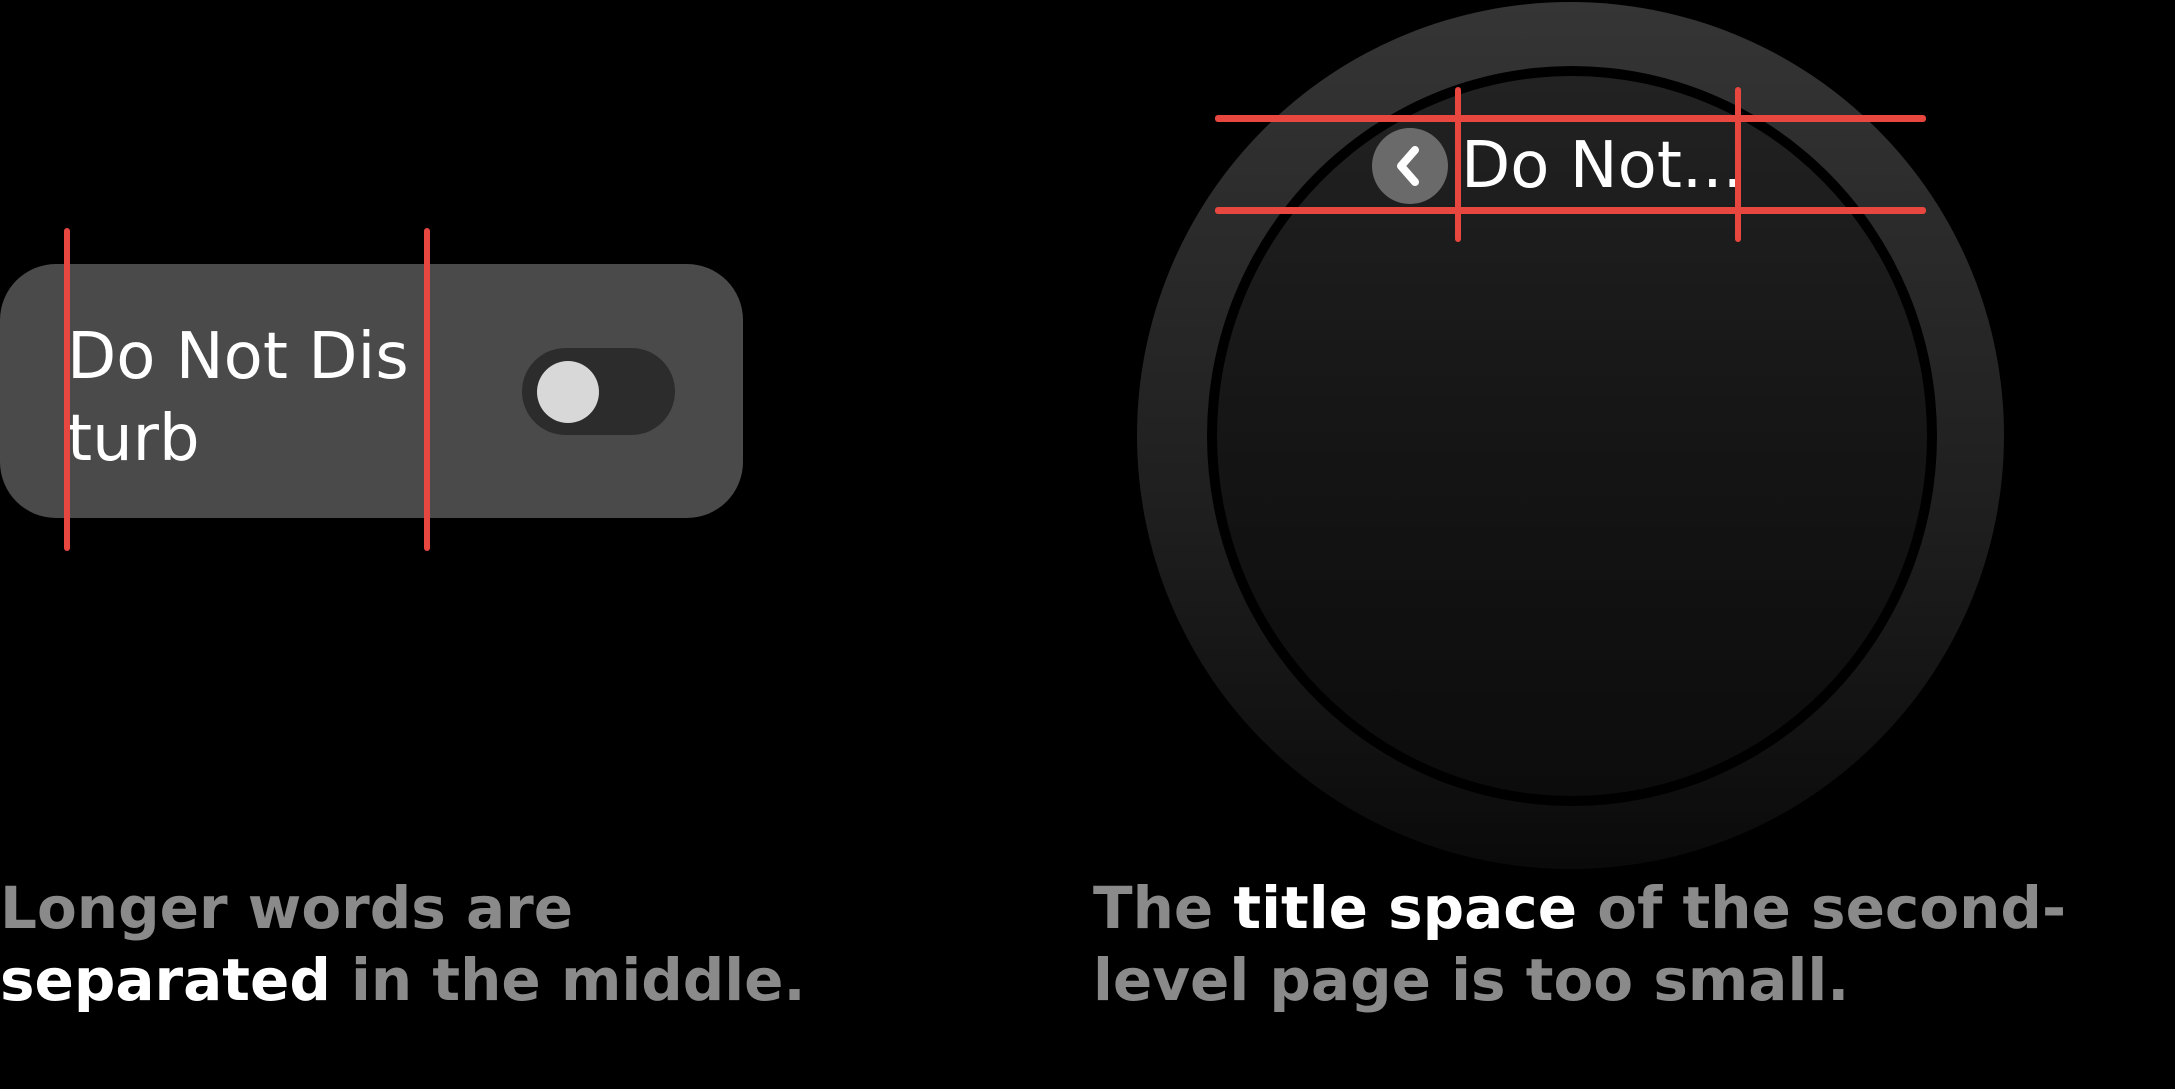 The width and height of the screenshot is (2175, 1089). I want to click on right-caption-rest: of the second-, so click(1822, 908).